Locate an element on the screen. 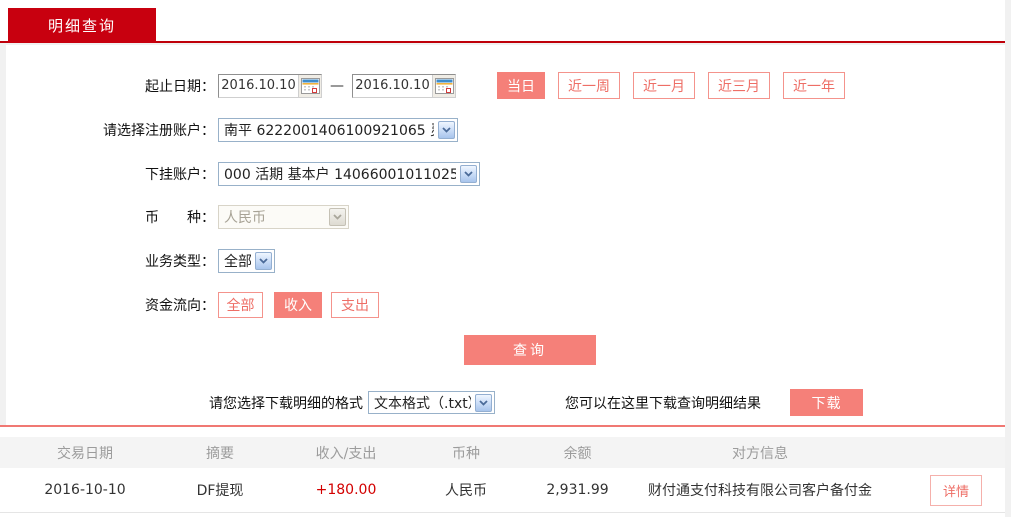 This screenshot has height=517, width=1011. register-account-label: 请选择注册账户： is located at coordinates (159, 130).